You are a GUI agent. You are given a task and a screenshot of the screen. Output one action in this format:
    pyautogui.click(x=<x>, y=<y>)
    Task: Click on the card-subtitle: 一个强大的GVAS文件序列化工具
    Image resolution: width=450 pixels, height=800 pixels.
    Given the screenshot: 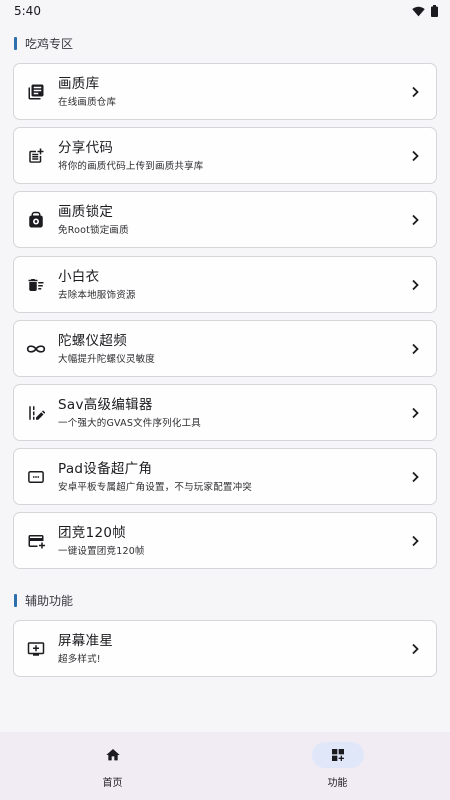 What is the action you would take?
    pyautogui.click(x=129, y=423)
    